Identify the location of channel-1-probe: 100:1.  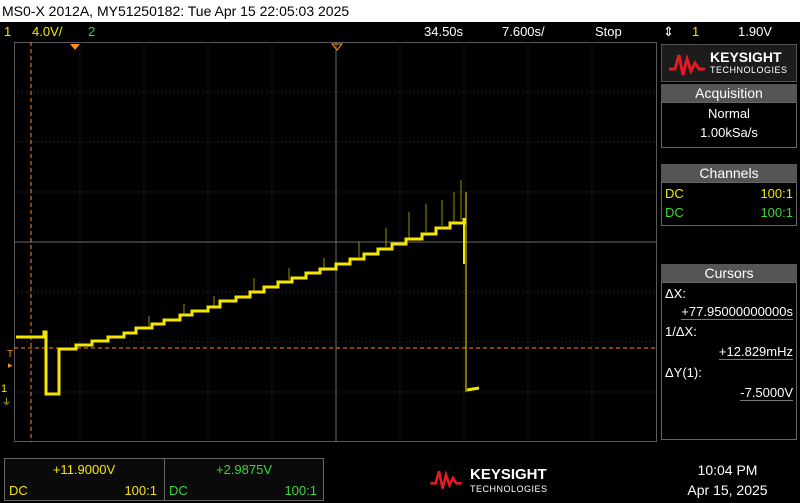
(776, 193).